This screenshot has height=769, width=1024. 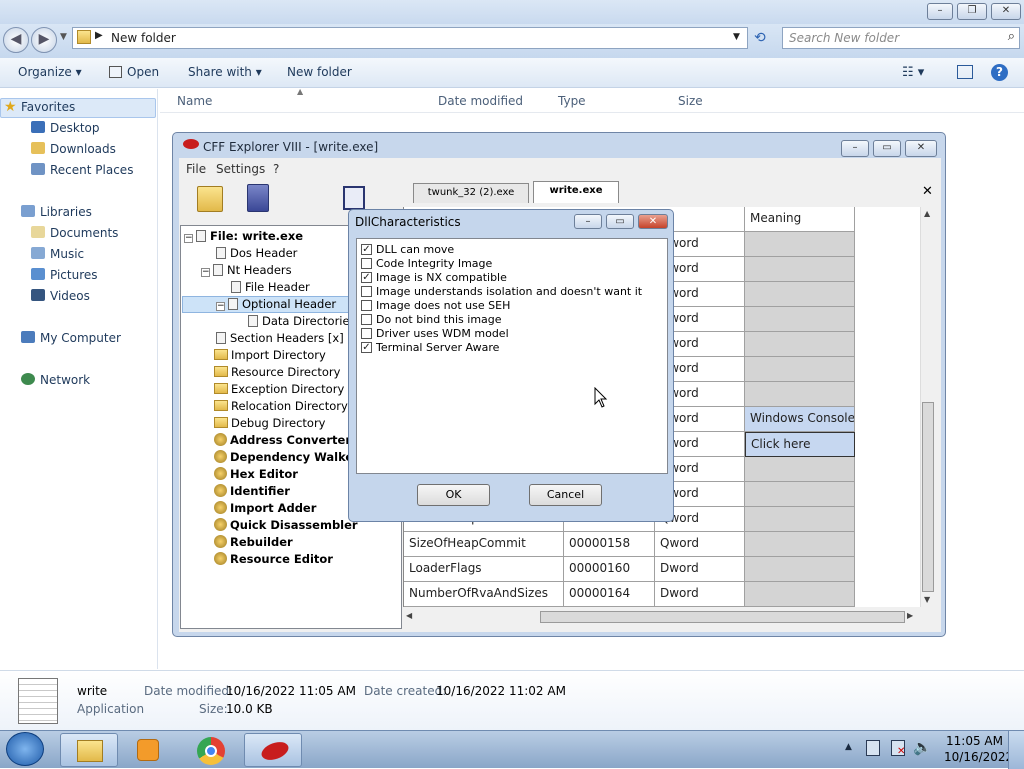 I want to click on tree-identifier: Identifier, so click(x=252, y=491).